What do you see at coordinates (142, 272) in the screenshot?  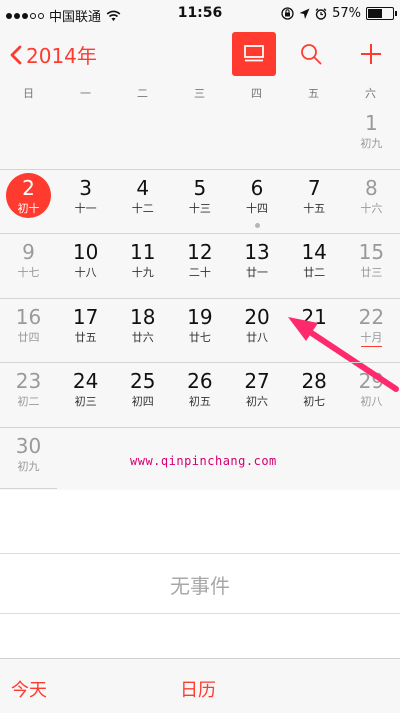 I see `lunar-date: 十九` at bounding box center [142, 272].